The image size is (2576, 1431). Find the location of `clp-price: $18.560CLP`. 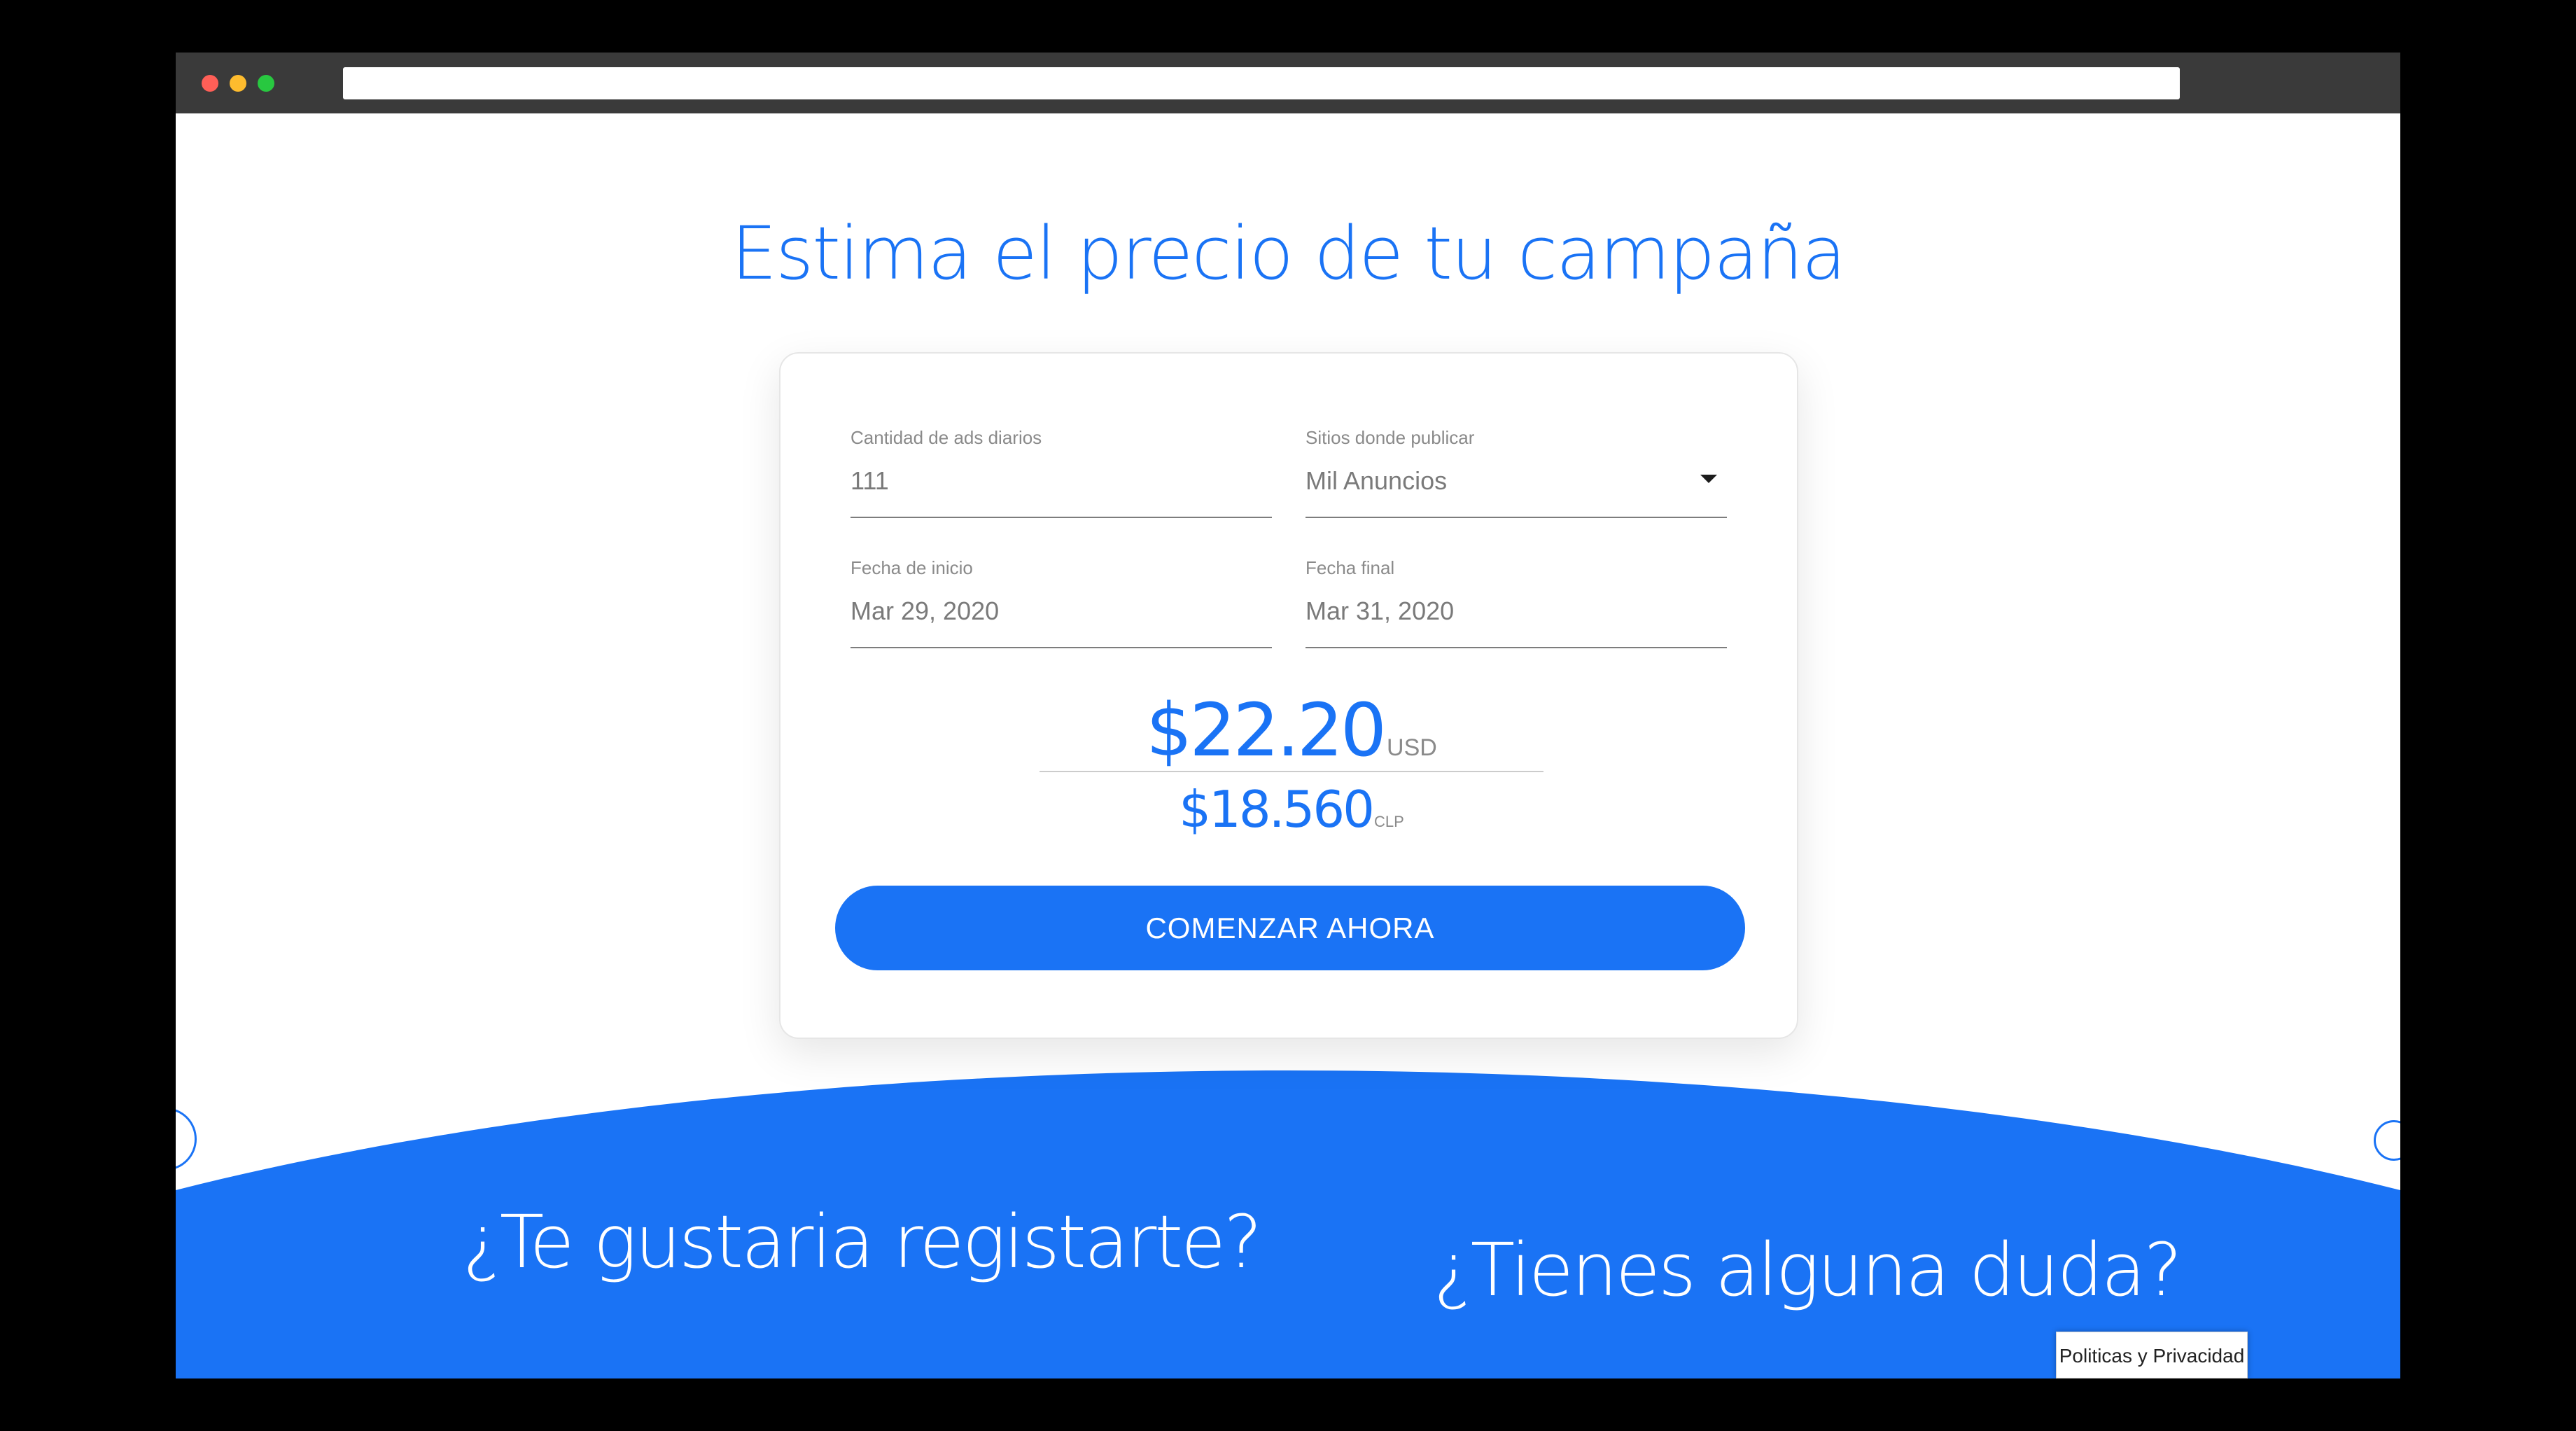

clp-price: $18.560CLP is located at coordinates (1292, 809).